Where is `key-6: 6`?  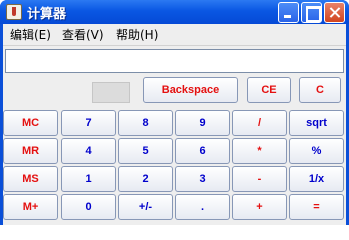 key-6: 6 is located at coordinates (202, 151).